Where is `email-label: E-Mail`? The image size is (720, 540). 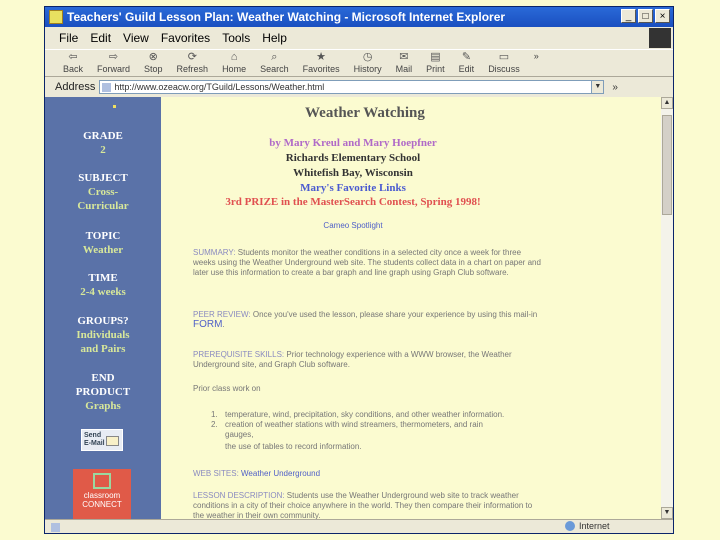
email-label: E-Mail is located at coordinates (94, 443).